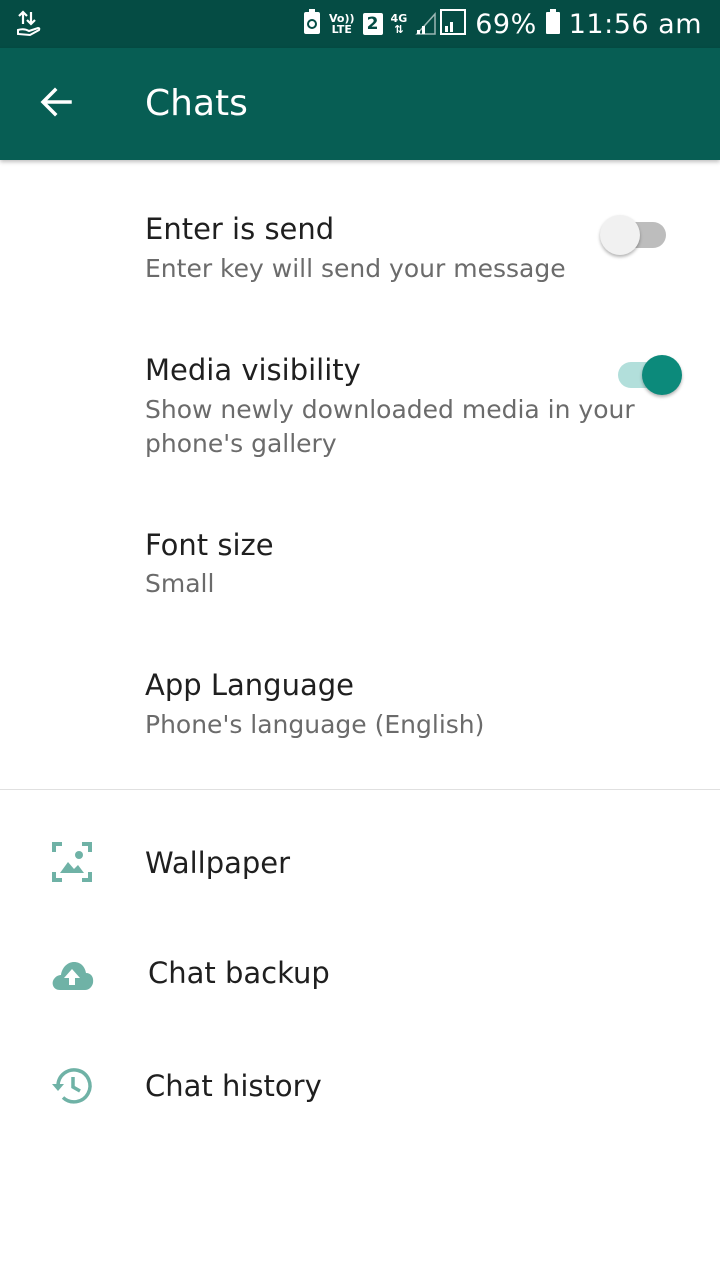  Describe the element at coordinates (360, 705) in the screenshot. I see `setting-app-language: App Language Phone's language (English)` at that location.